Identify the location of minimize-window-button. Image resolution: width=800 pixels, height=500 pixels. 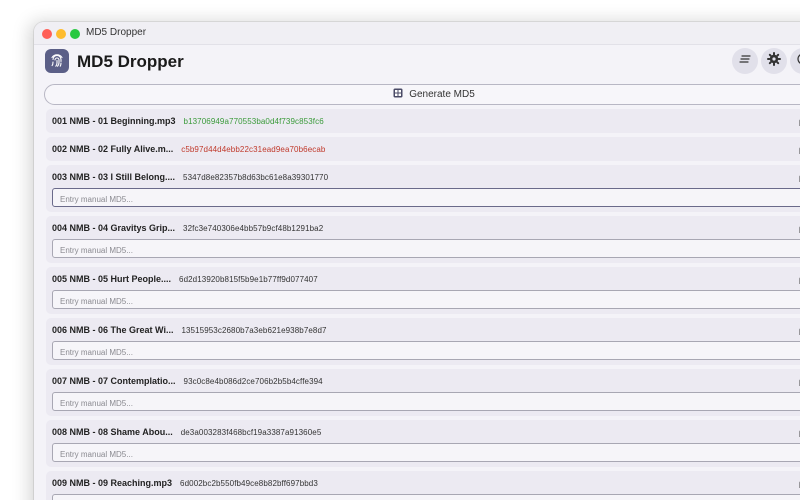
(61, 34).